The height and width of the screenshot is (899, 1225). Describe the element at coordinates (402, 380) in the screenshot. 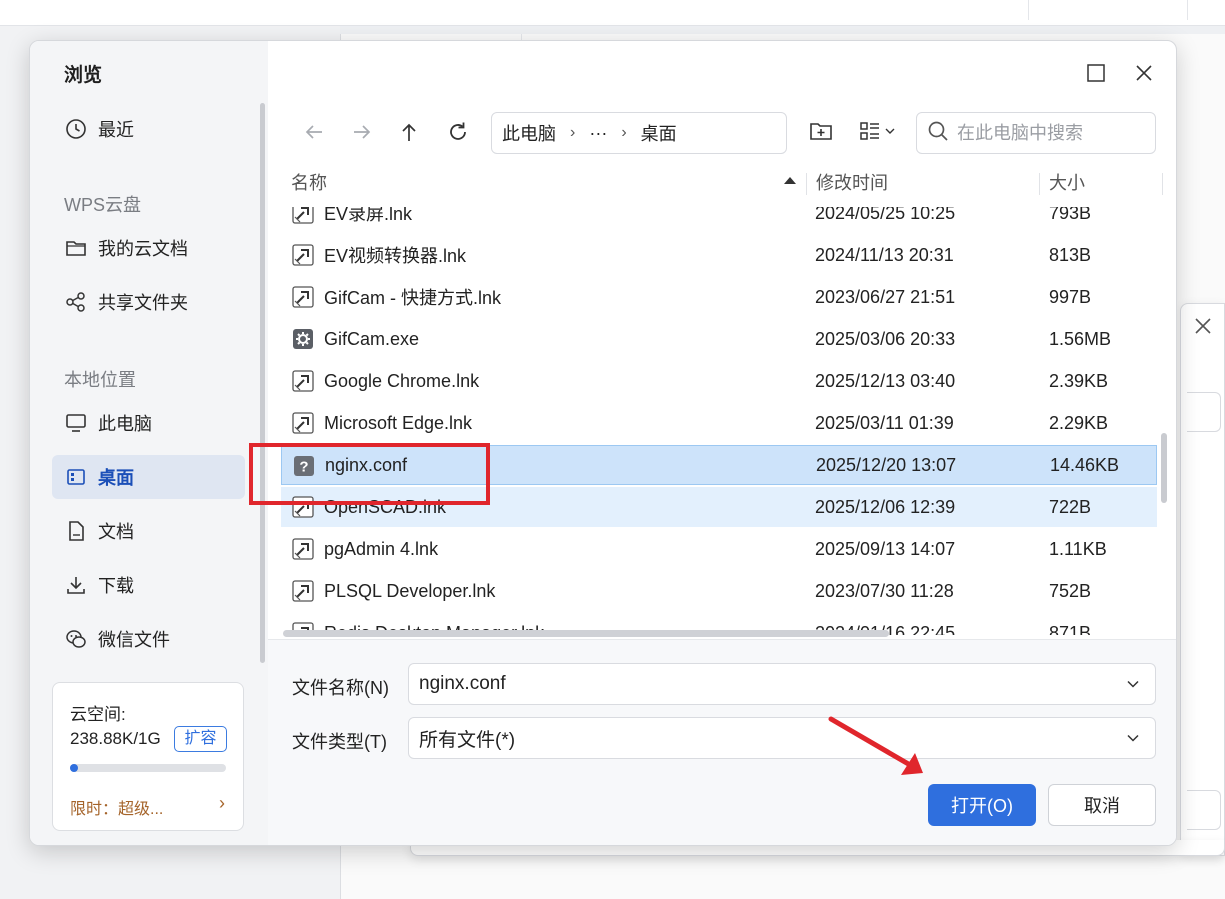

I see `file-name: Google Chrome.lnk` at that location.